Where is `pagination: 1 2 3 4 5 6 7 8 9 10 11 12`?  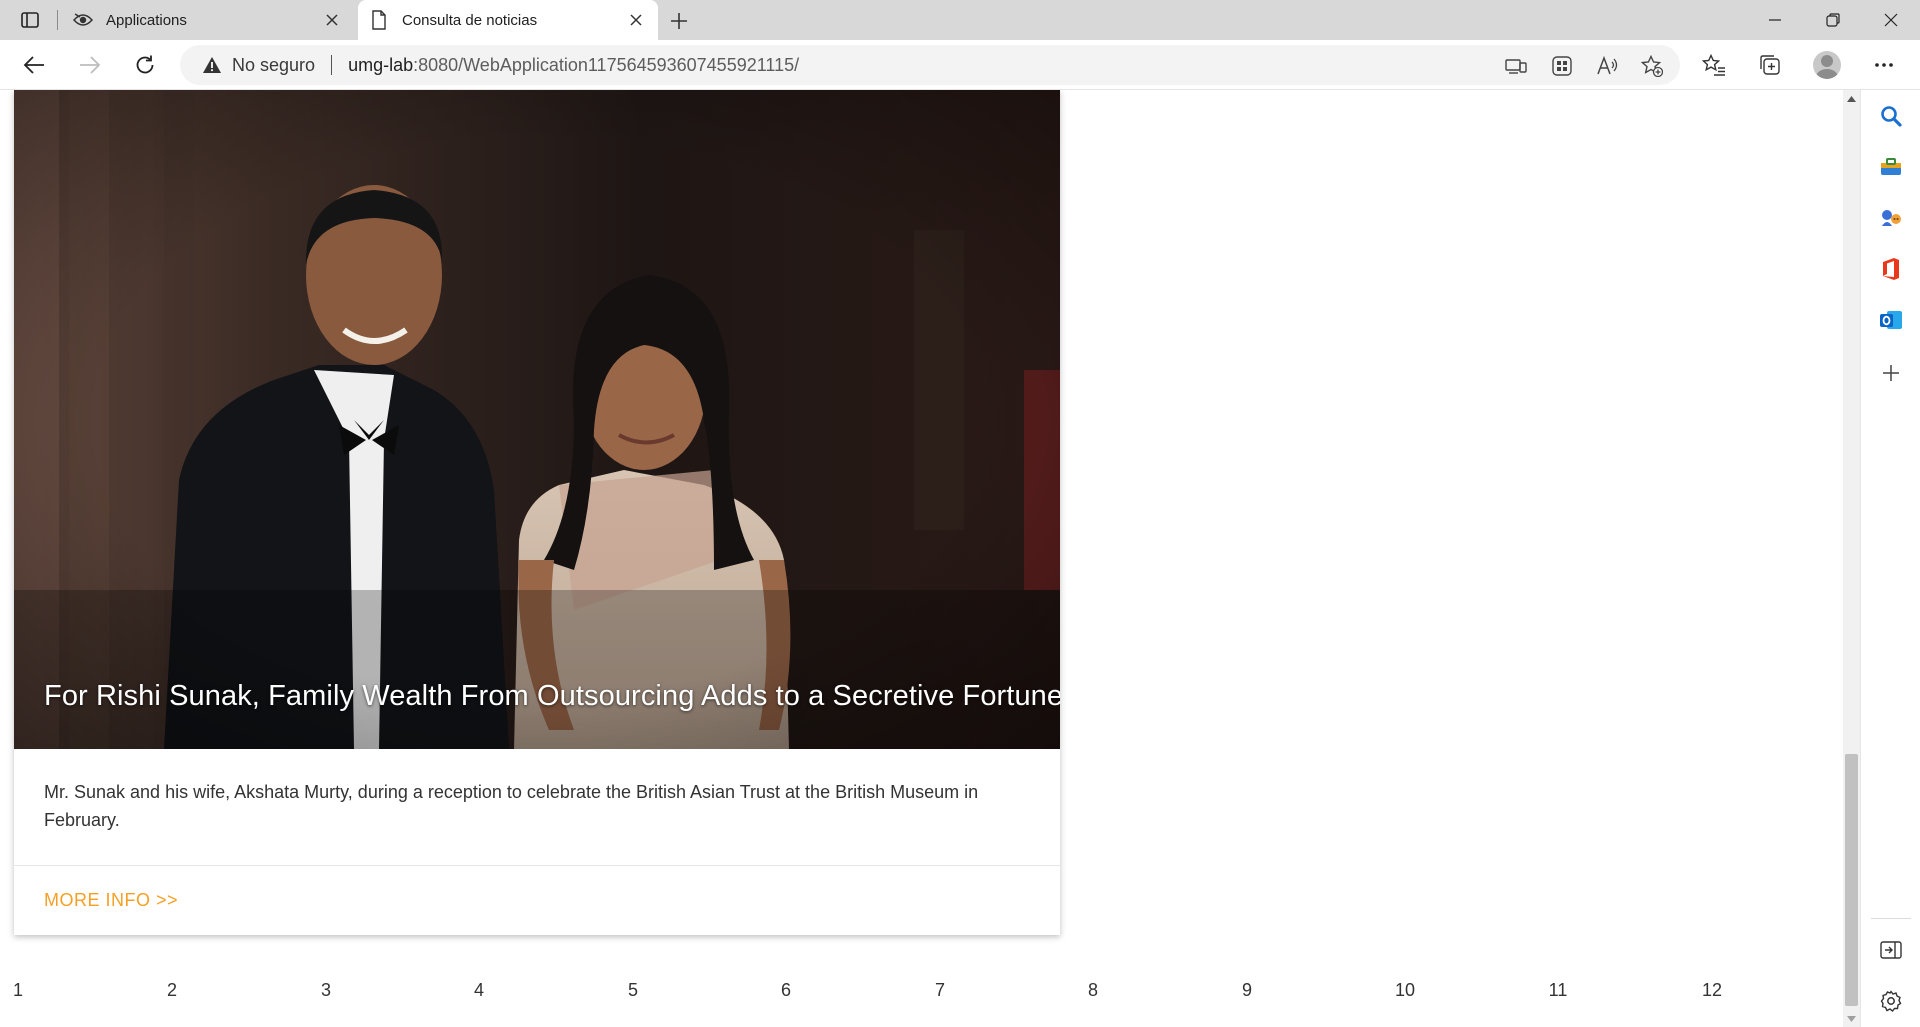
pagination: 1 2 3 4 5 6 7 8 9 10 11 12 is located at coordinates (921, 995).